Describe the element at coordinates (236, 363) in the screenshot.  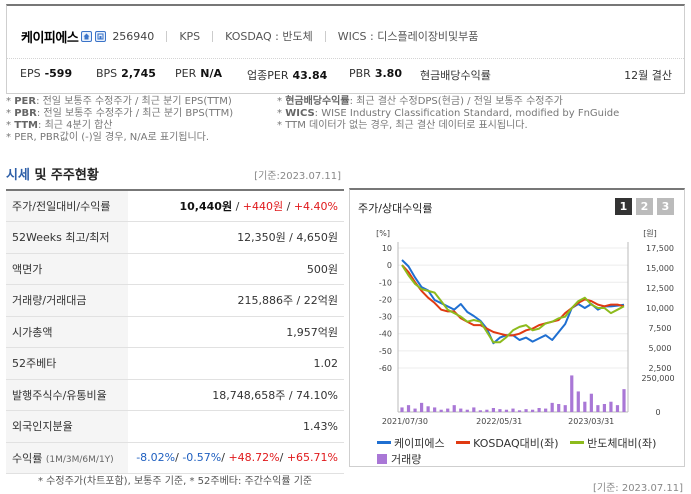
I see `row-value: 1.02` at that location.